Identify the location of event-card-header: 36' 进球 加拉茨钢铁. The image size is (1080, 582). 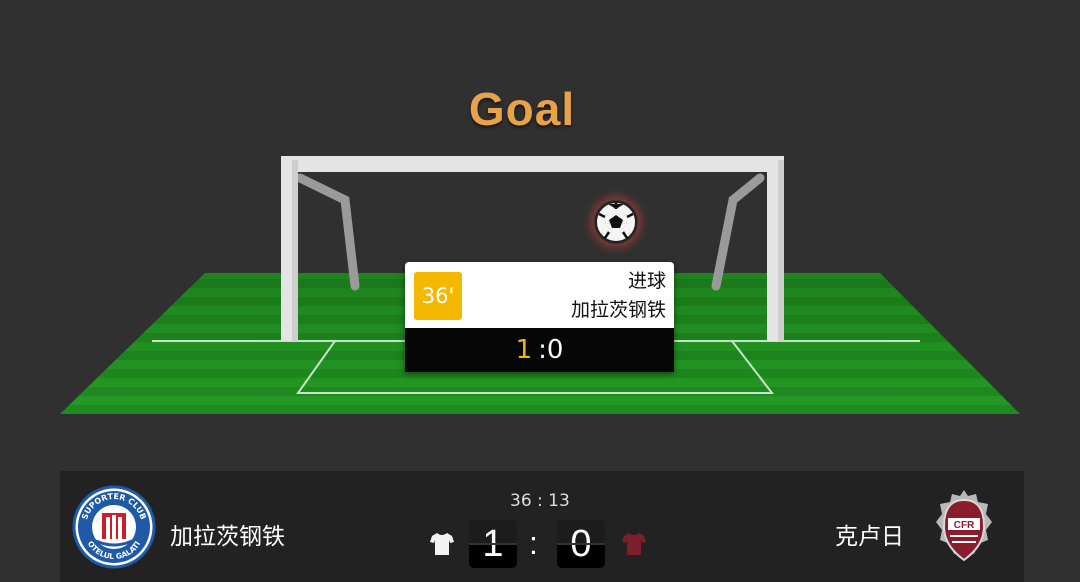
(539, 295).